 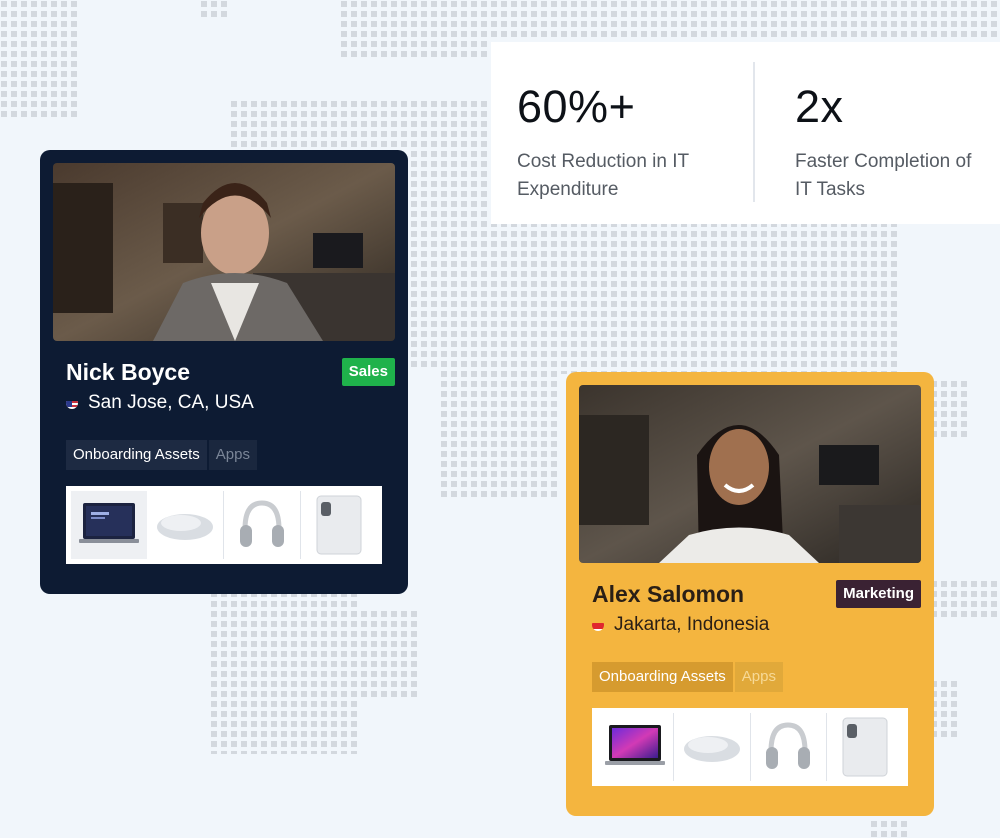 What do you see at coordinates (598, 625) in the screenshot?
I see `indonesia-flag-icon` at bounding box center [598, 625].